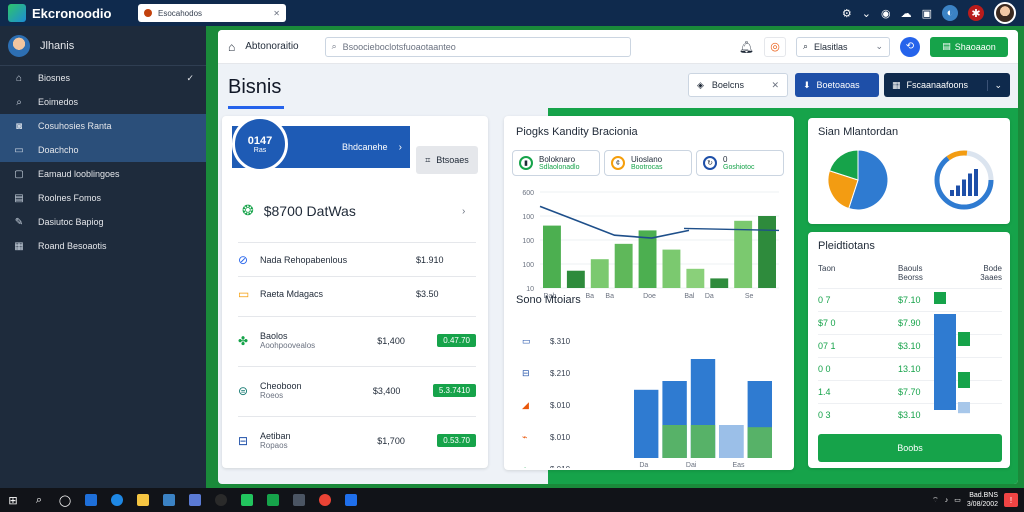 The image size is (1024, 512). Describe the element at coordinates (103, 222) in the screenshot. I see `sidebar-item: ✎ Dasiutoc Bapiog` at that location.